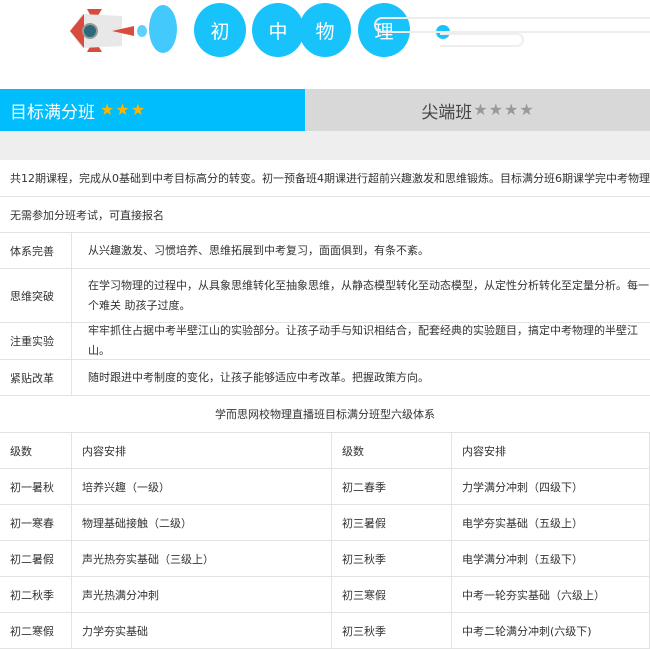 The width and height of the screenshot is (650, 650). What do you see at coordinates (36, 594) in the screenshot?
I see `table-cell: 初二秋季` at bounding box center [36, 594].